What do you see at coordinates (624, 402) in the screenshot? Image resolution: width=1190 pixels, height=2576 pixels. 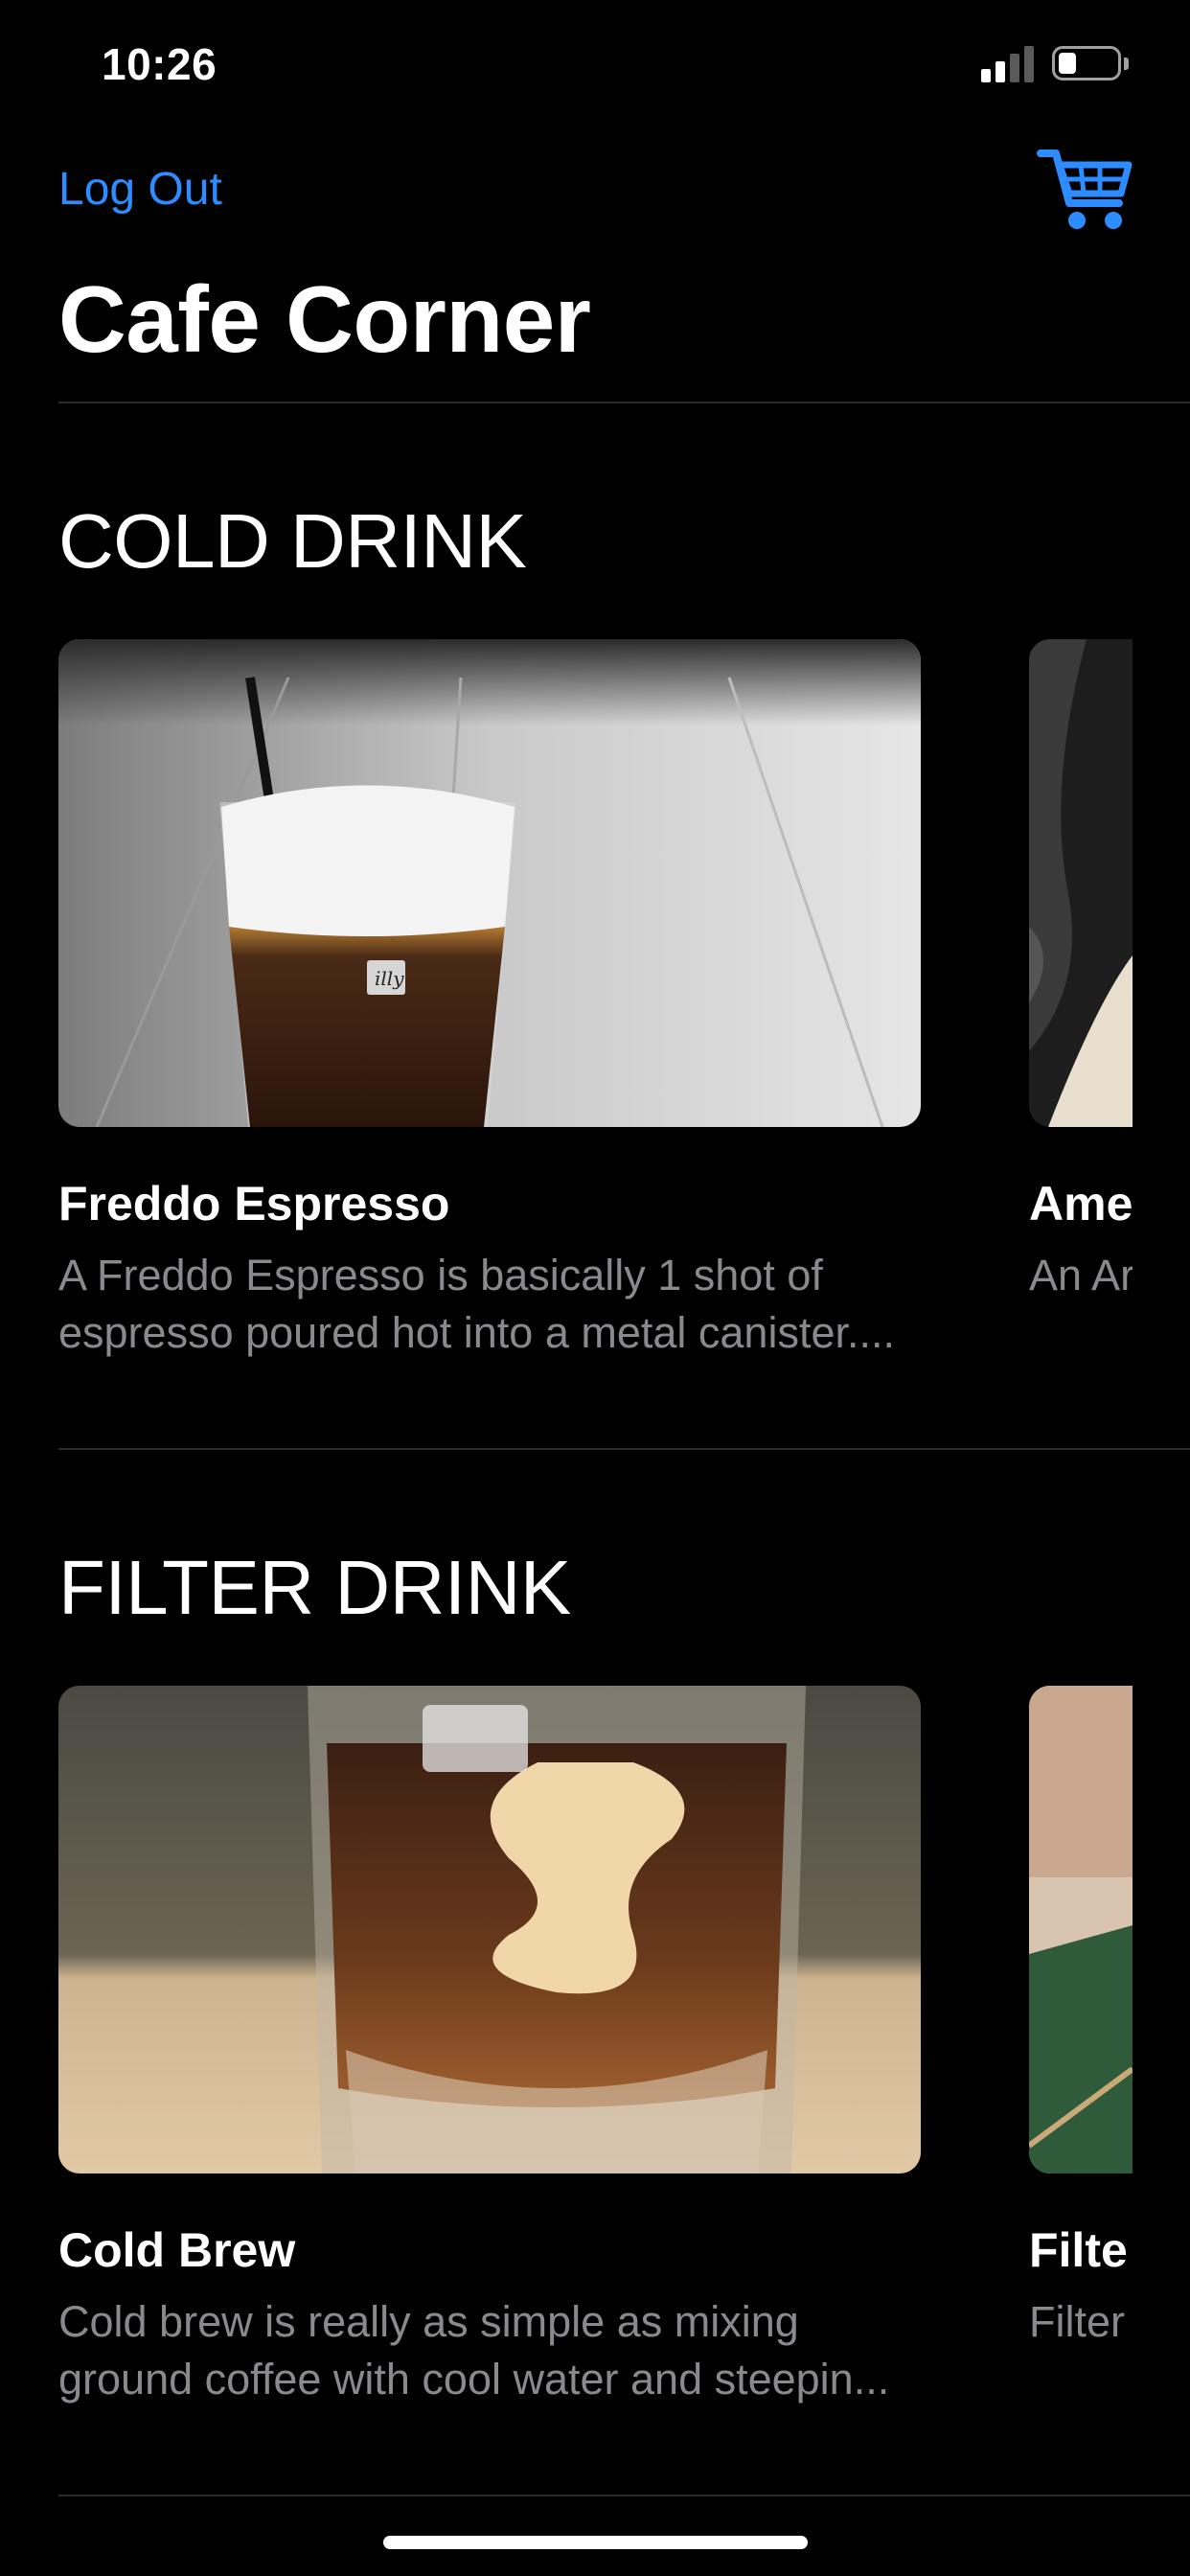 I see `header-divider` at bounding box center [624, 402].